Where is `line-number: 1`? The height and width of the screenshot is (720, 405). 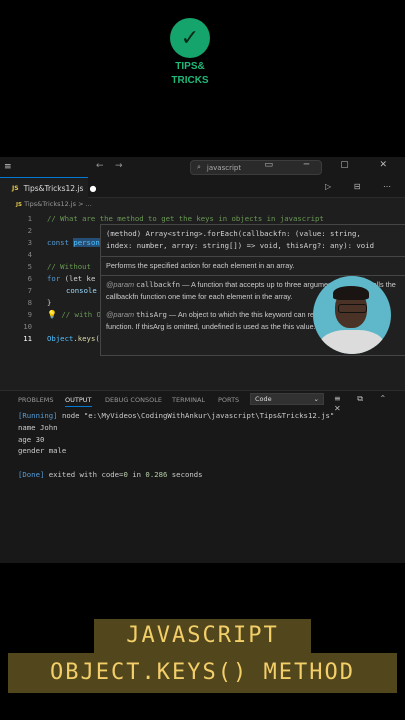
line-number: 1 is located at coordinates (29, 218).